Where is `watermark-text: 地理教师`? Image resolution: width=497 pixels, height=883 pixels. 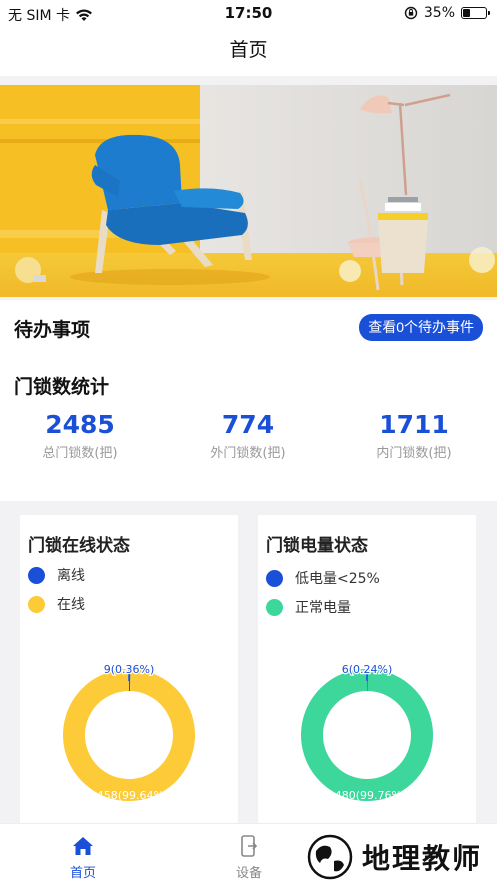 watermark-text: 地理教师 is located at coordinates (422, 858).